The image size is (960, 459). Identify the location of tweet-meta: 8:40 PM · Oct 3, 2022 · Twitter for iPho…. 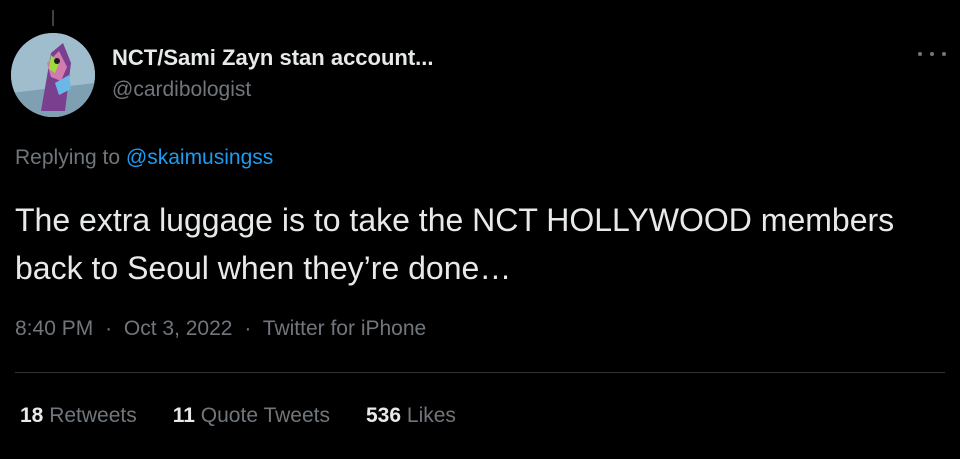
(220, 329).